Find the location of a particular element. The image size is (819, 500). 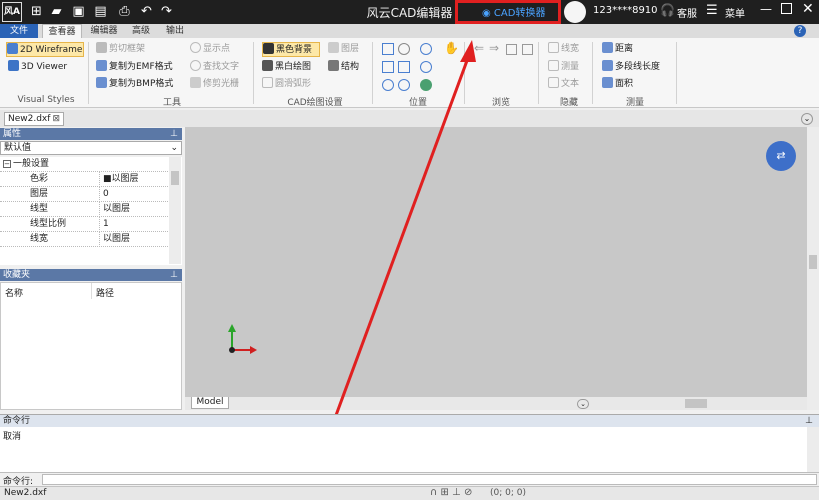

status-file: New2.dxf is located at coordinates (25, 493).